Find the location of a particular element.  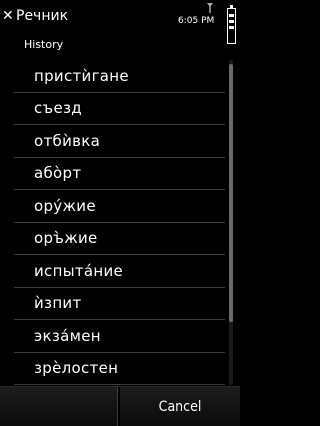

list-item: ору́жие is located at coordinates (119, 206).